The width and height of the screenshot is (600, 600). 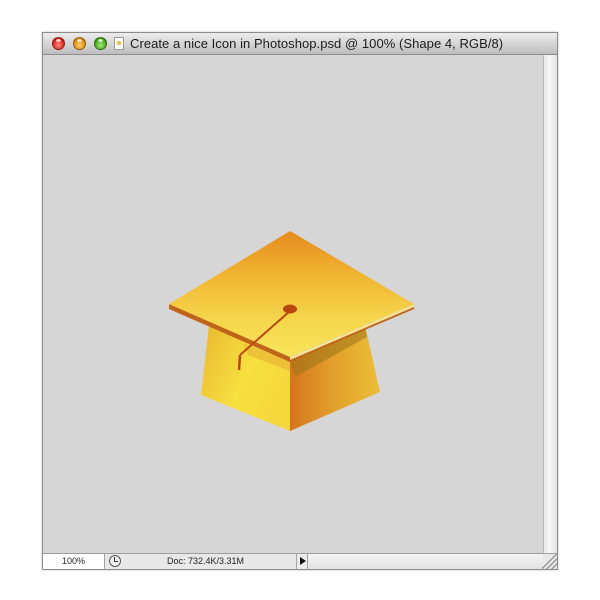 What do you see at coordinates (550, 304) in the screenshot?
I see `vertical-scrollbar` at bounding box center [550, 304].